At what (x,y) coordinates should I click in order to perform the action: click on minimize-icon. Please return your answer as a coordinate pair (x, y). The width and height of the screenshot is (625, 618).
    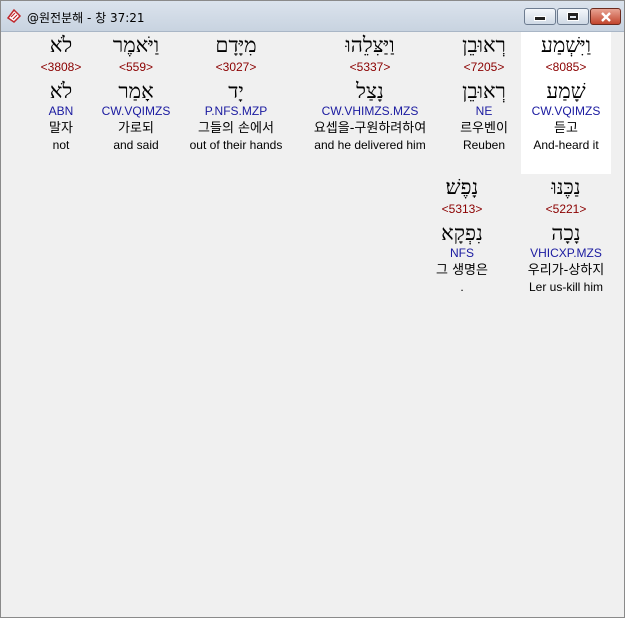
    Looking at the image, I should click on (540, 18).